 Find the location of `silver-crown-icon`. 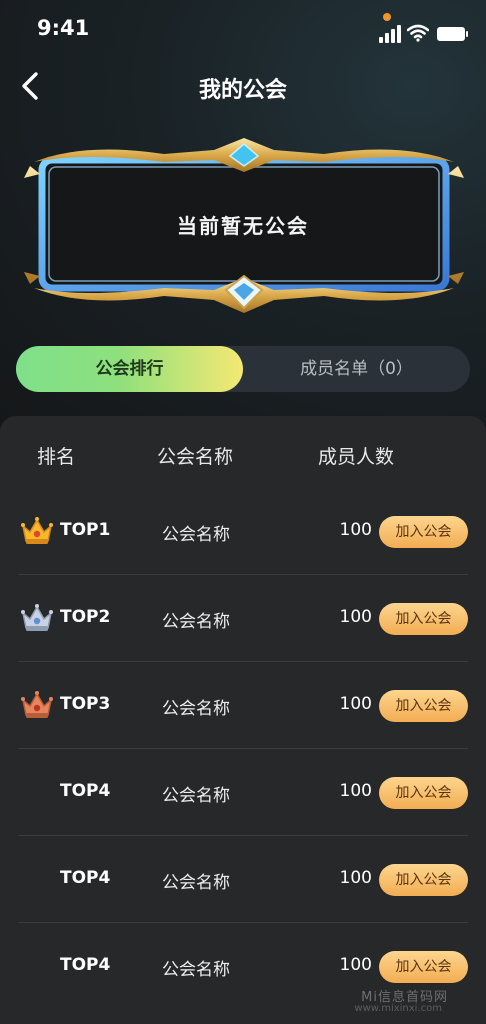

silver-crown-icon is located at coordinates (37, 617).